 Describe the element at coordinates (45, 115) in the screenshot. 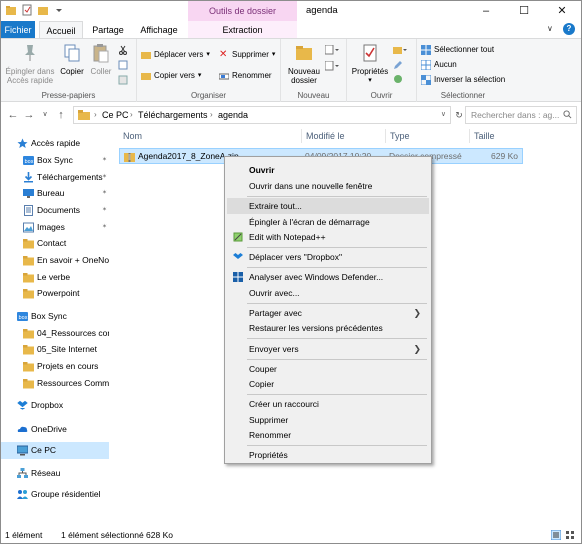

I see `recent-locations-icon: ∨` at that location.